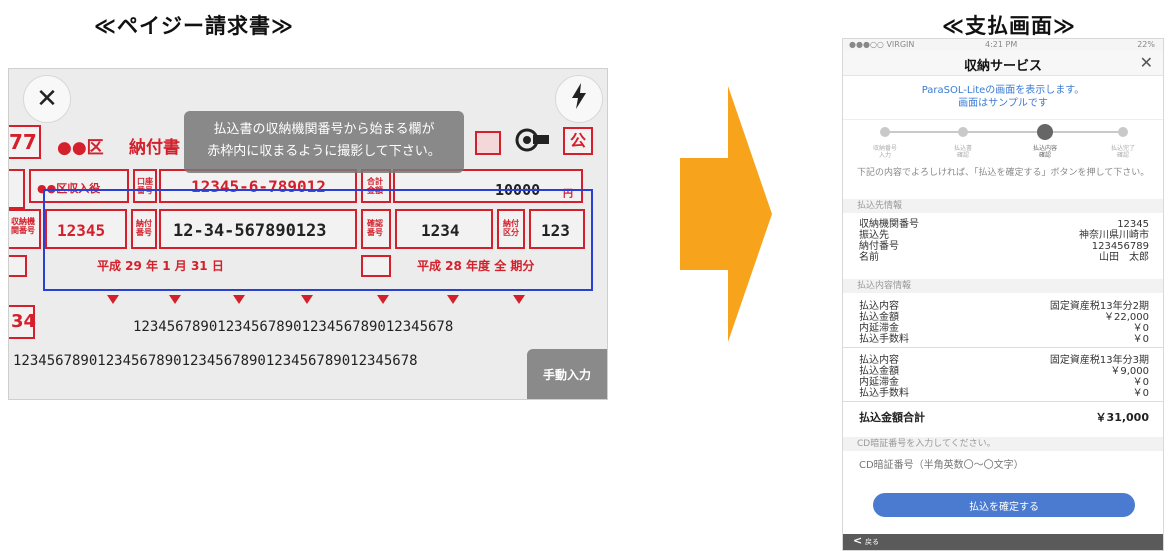 Image resolution: width=1174 pixels, height=551 pixels. What do you see at coordinates (324, 142) in the screenshot?
I see `scan-instruction-tooltip: 払込書の収納機関番号から始まる欄が 赤枠内に収まるように撮影して下さい。` at bounding box center [324, 142].